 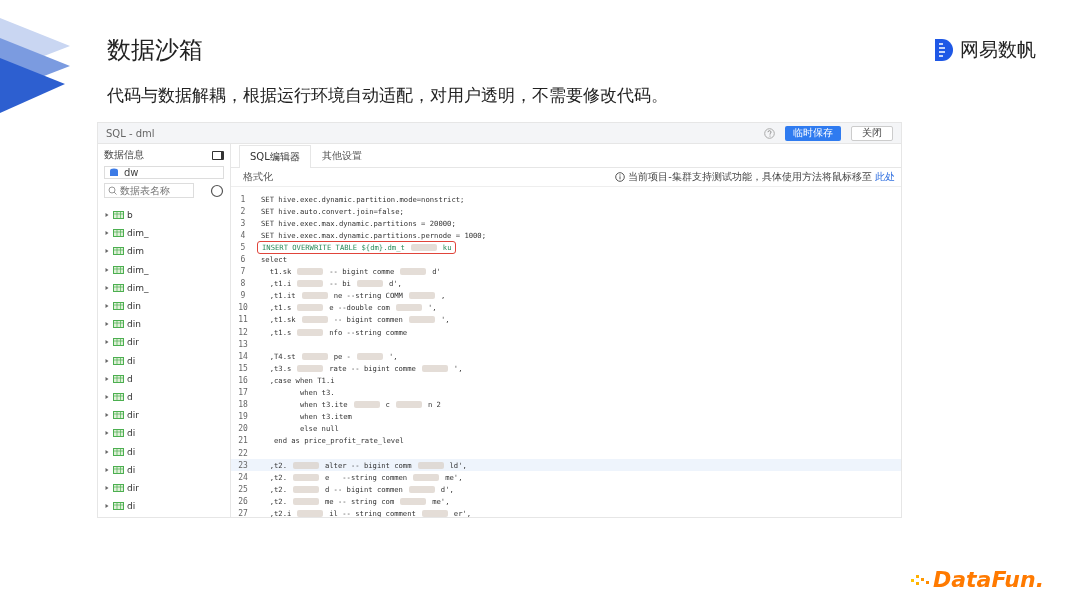 I want to click on brand-name: 网易数帆, so click(x=998, y=49).